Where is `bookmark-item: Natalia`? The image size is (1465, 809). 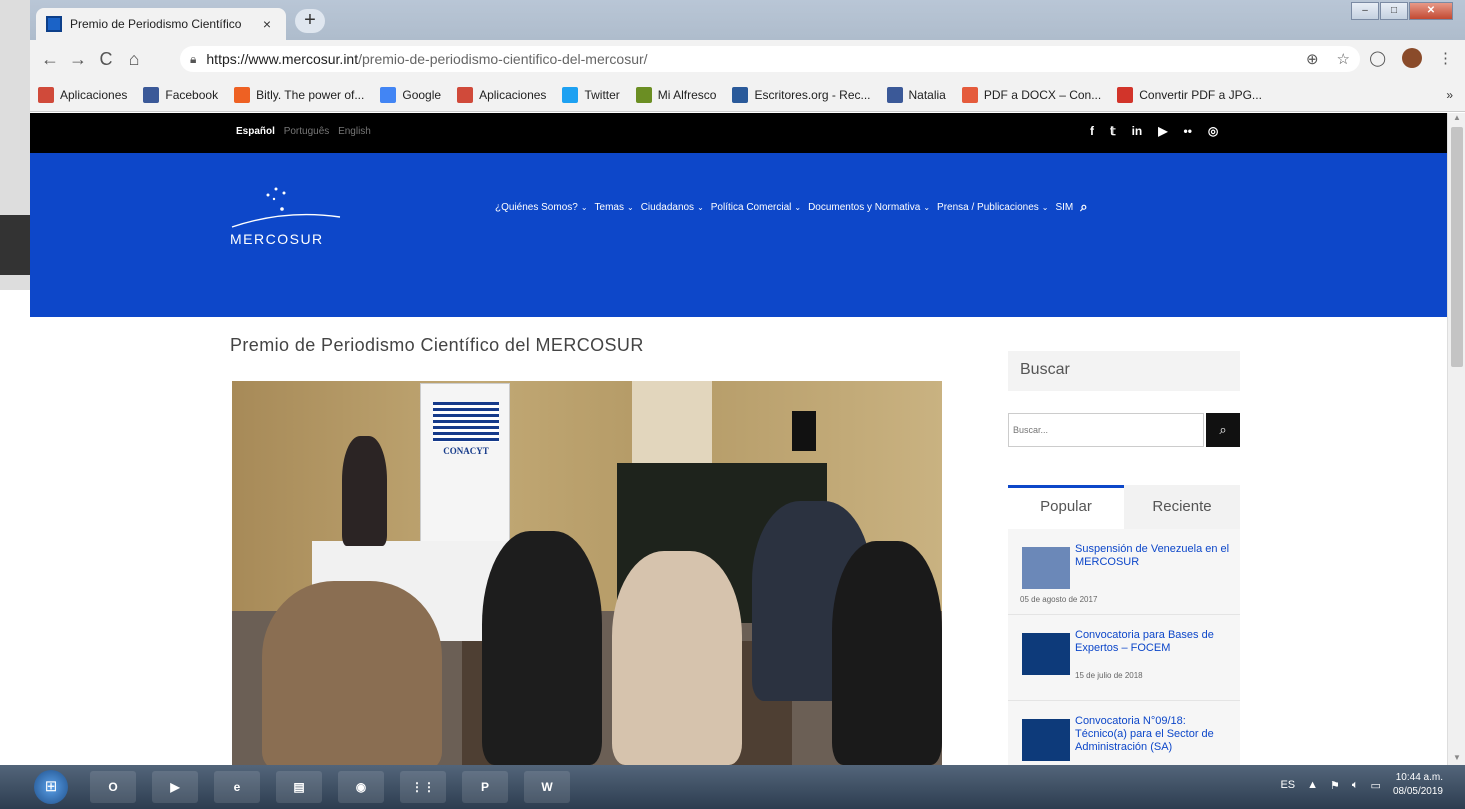
bookmark-item: Natalia is located at coordinates (916, 94).